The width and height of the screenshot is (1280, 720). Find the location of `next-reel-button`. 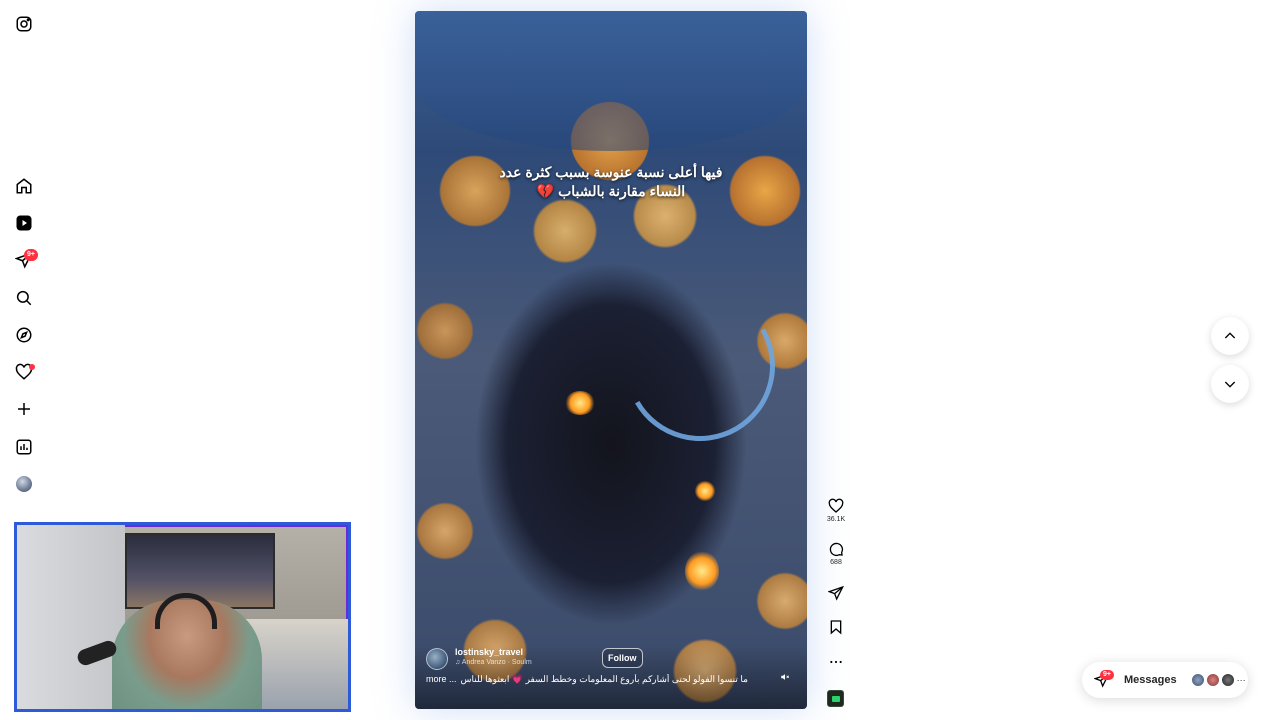

next-reel-button is located at coordinates (1230, 384).